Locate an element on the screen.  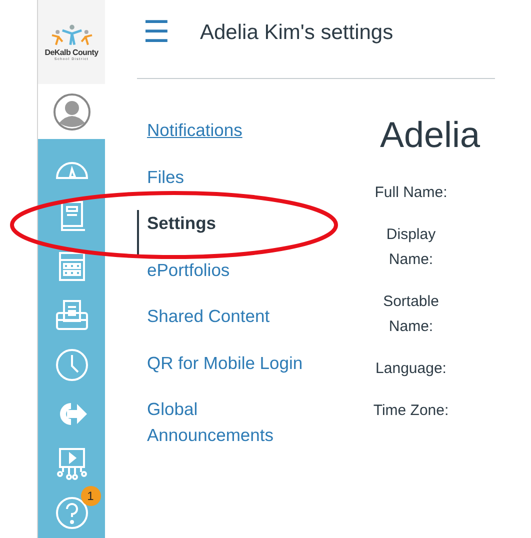
calendar-icon is located at coordinates (71, 266).